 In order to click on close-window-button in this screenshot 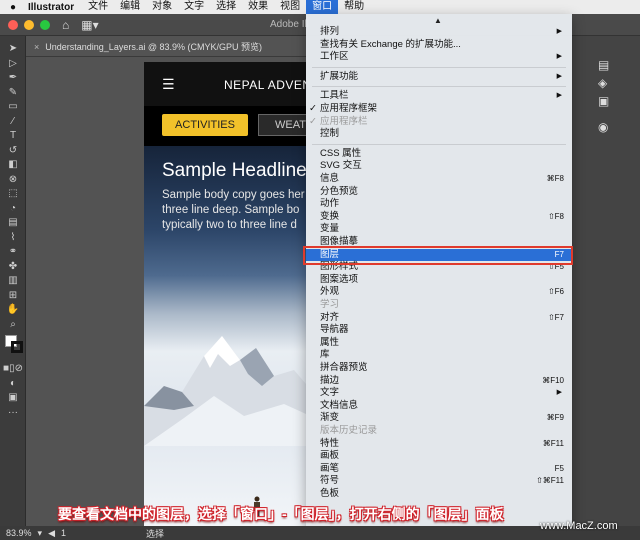, I will do `click(13, 24)`.